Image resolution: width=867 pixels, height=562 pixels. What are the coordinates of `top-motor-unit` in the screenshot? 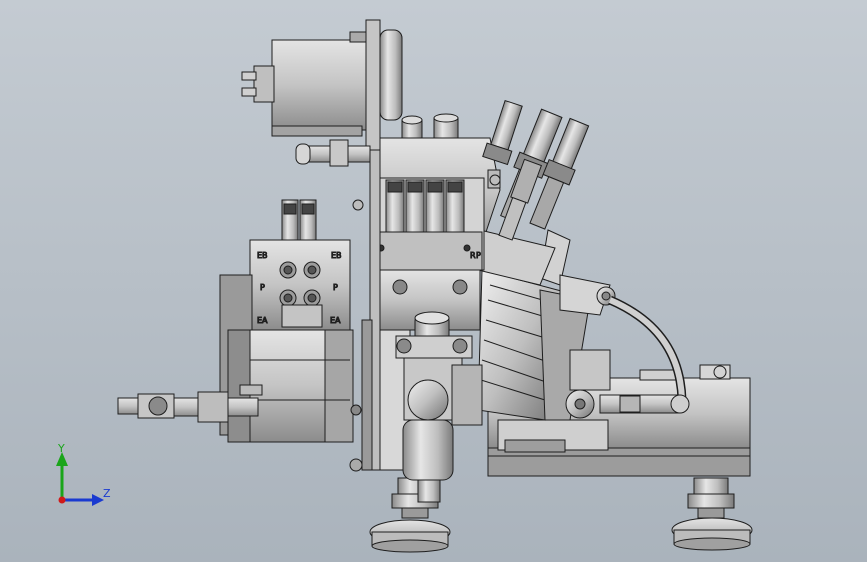 It's located at (322, 93).